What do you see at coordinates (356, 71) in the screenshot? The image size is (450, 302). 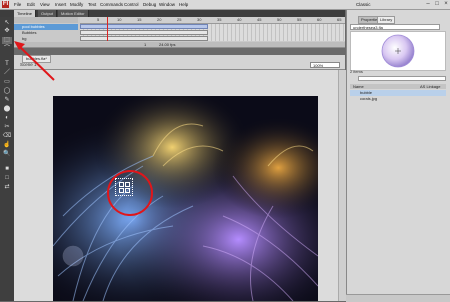 I see `library-item-count: 2 items` at bounding box center [356, 71].